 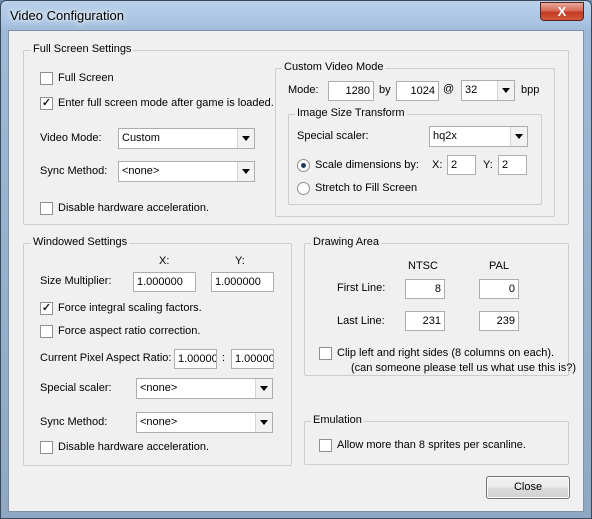 What do you see at coordinates (76, 388) in the screenshot?
I see `windowed-special-scaler-label: Special scaler:` at bounding box center [76, 388].